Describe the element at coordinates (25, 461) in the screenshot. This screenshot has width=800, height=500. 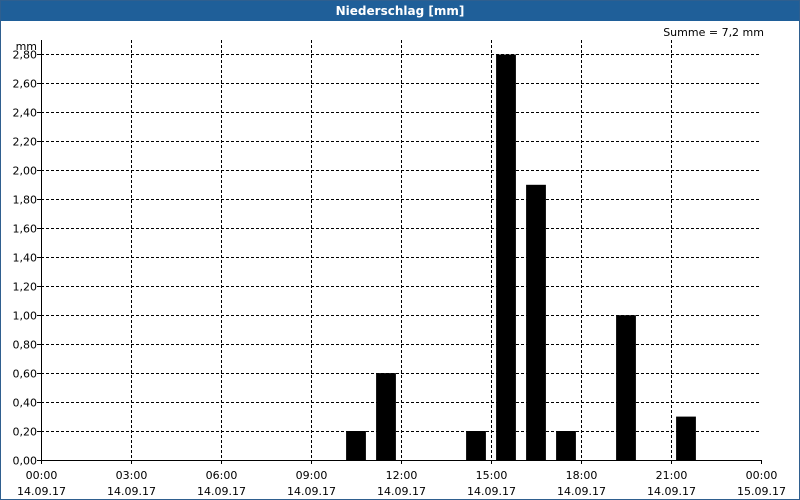
I see `y-tick-label: 0,00` at that location.